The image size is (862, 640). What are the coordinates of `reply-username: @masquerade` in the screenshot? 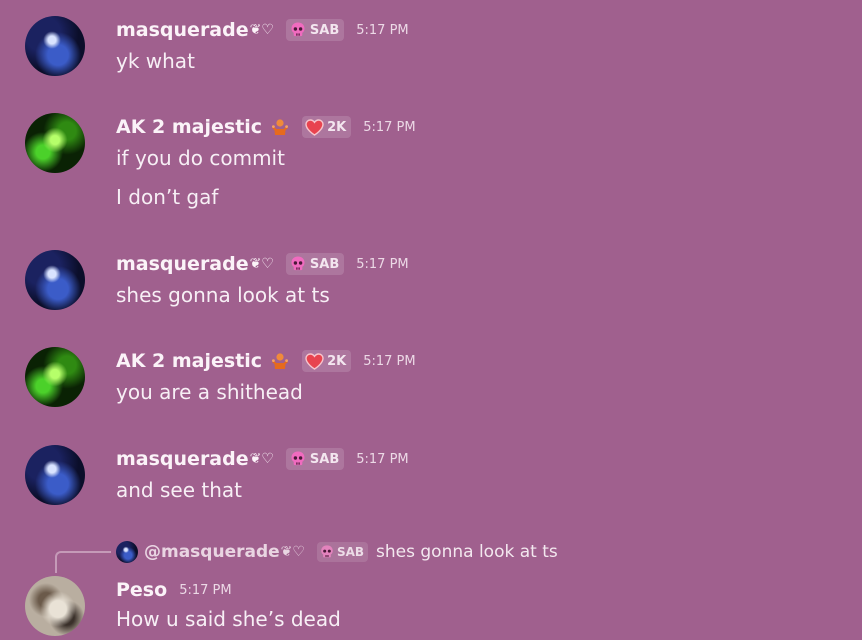 It's located at (212, 552).